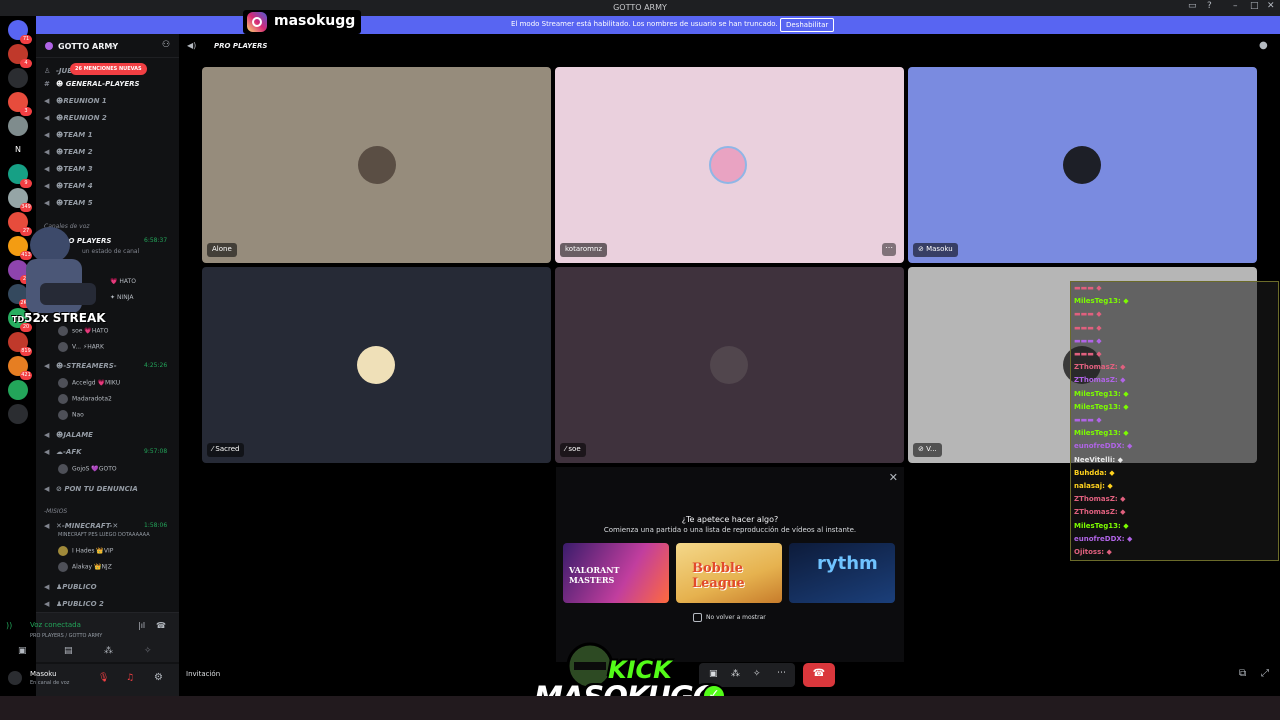  What do you see at coordinates (141, 625) in the screenshot?
I see `noise-suppression-icon: |ıl` at bounding box center [141, 625].